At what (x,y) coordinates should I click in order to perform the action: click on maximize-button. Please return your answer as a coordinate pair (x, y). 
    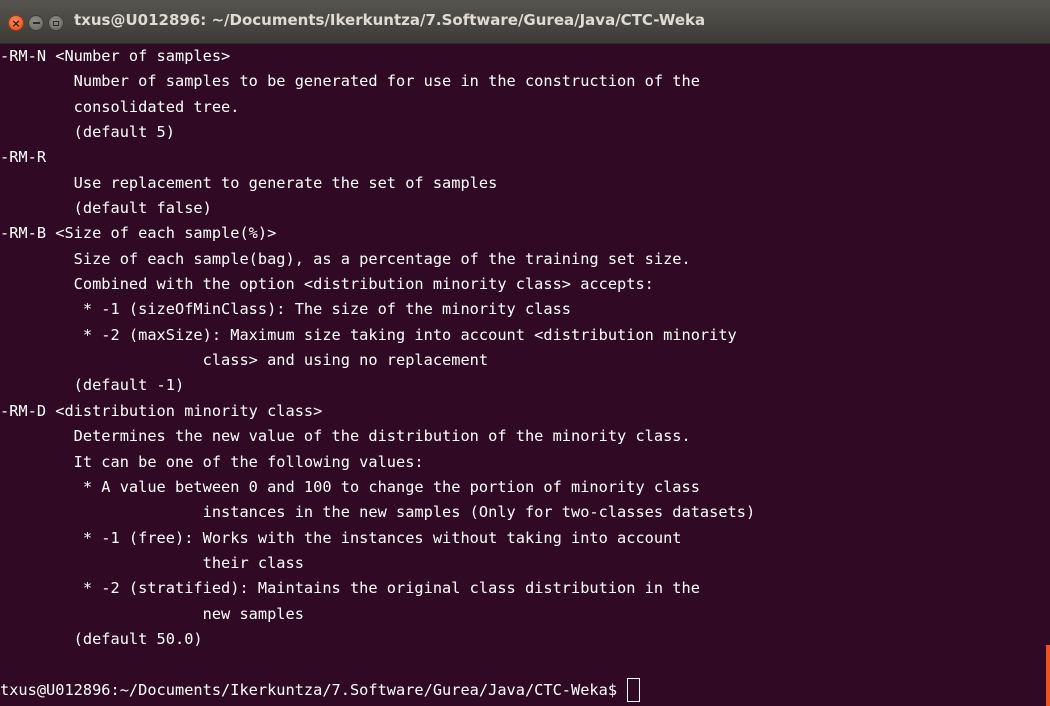
    Looking at the image, I should click on (56, 23).